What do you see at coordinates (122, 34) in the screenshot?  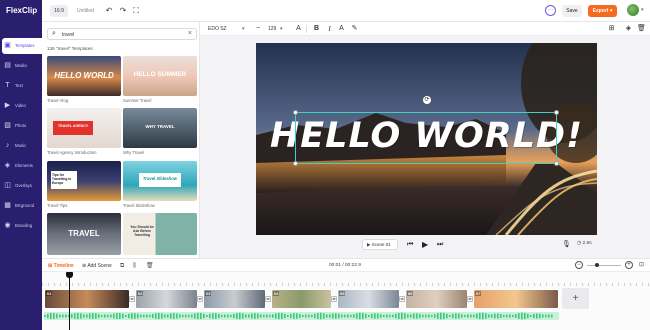 I see `template-search-input: ⌕ travel ×` at bounding box center [122, 34].